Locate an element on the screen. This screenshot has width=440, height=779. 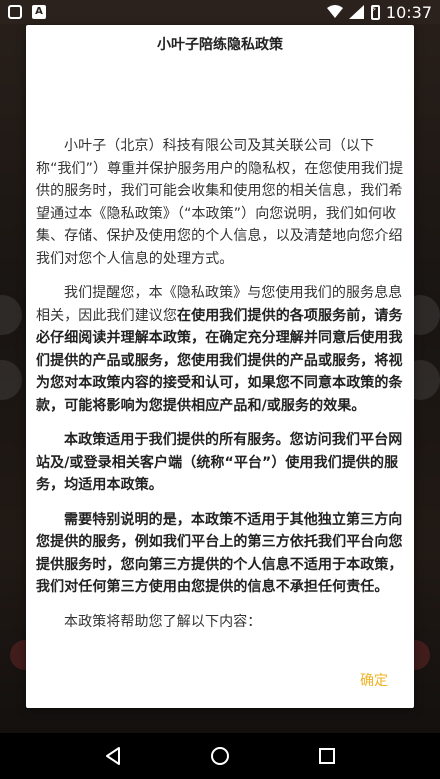
home-button is located at coordinates (220, 756).